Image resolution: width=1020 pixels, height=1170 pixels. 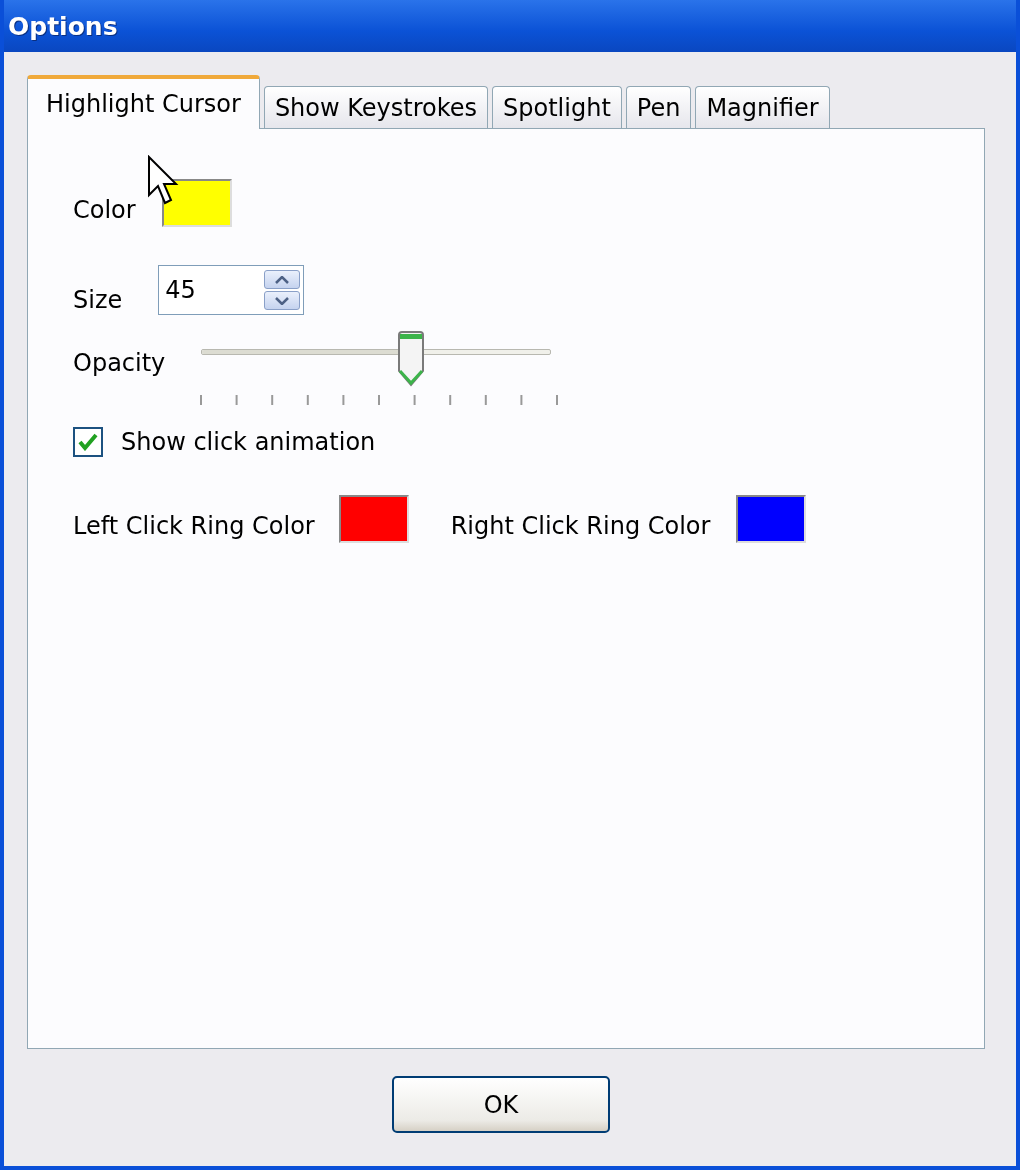 I want to click on tab: Spotlight, so click(x=557, y=107).